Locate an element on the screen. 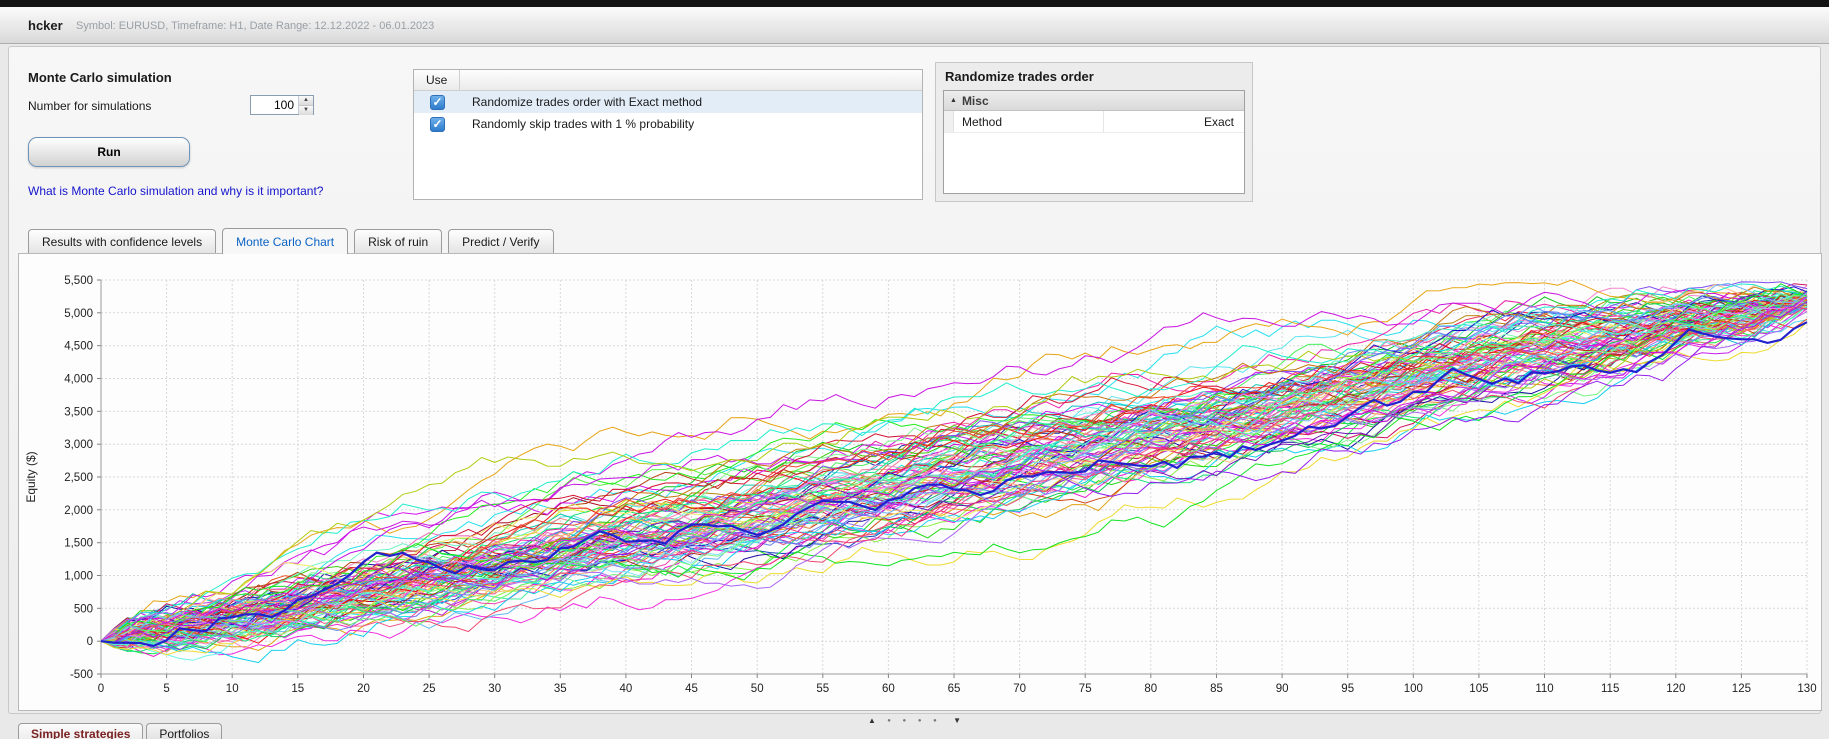  svg-text: 3,000 is located at coordinates (78, 445).